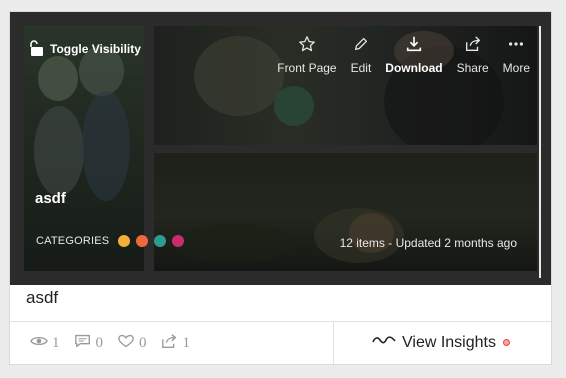  Describe the element at coordinates (307, 48) in the screenshot. I see `star-icon` at that location.